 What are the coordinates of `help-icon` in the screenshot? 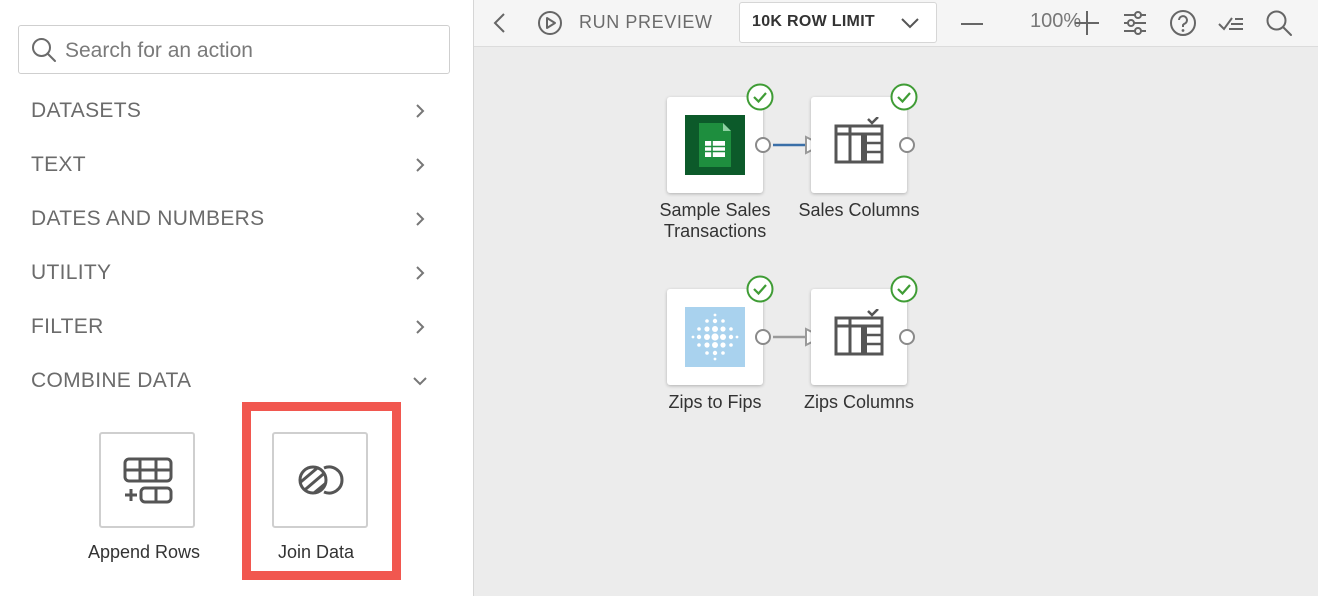 It's located at (1183, 23).